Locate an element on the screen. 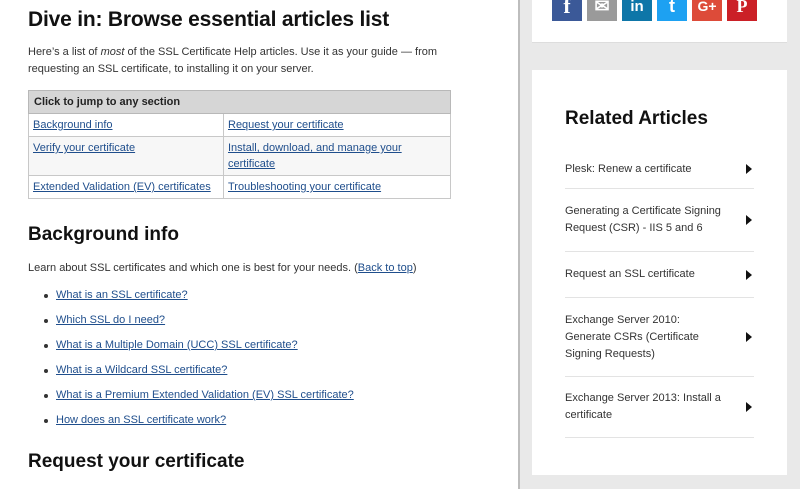  pinterest-icon: P is located at coordinates (742, 10).